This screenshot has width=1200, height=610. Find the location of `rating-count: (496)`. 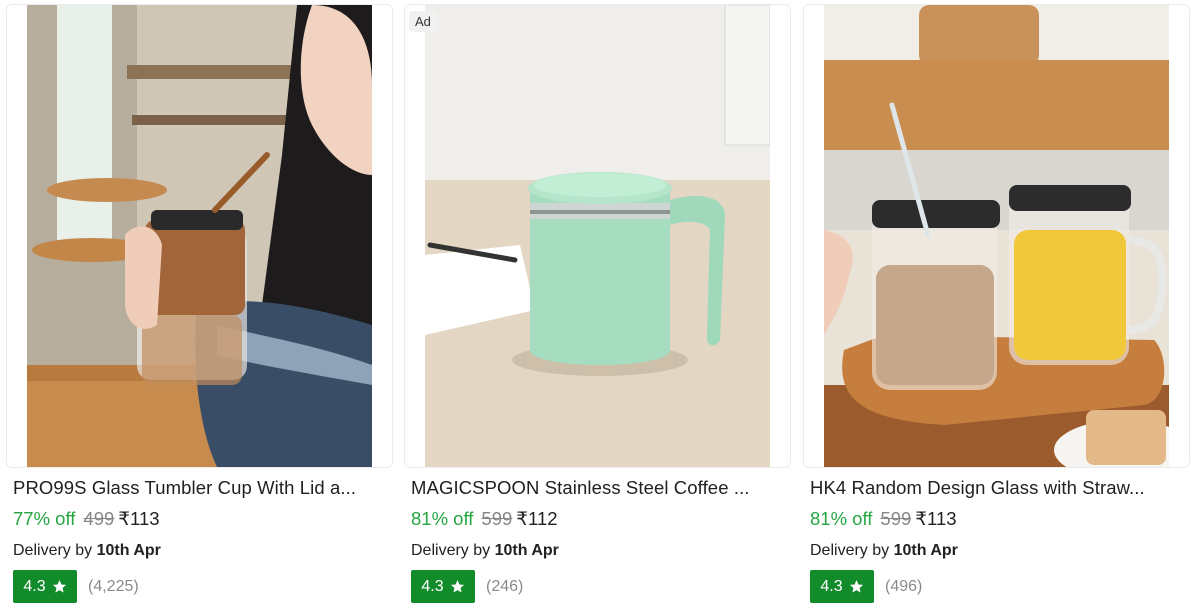

rating-count: (496) is located at coordinates (904, 586).